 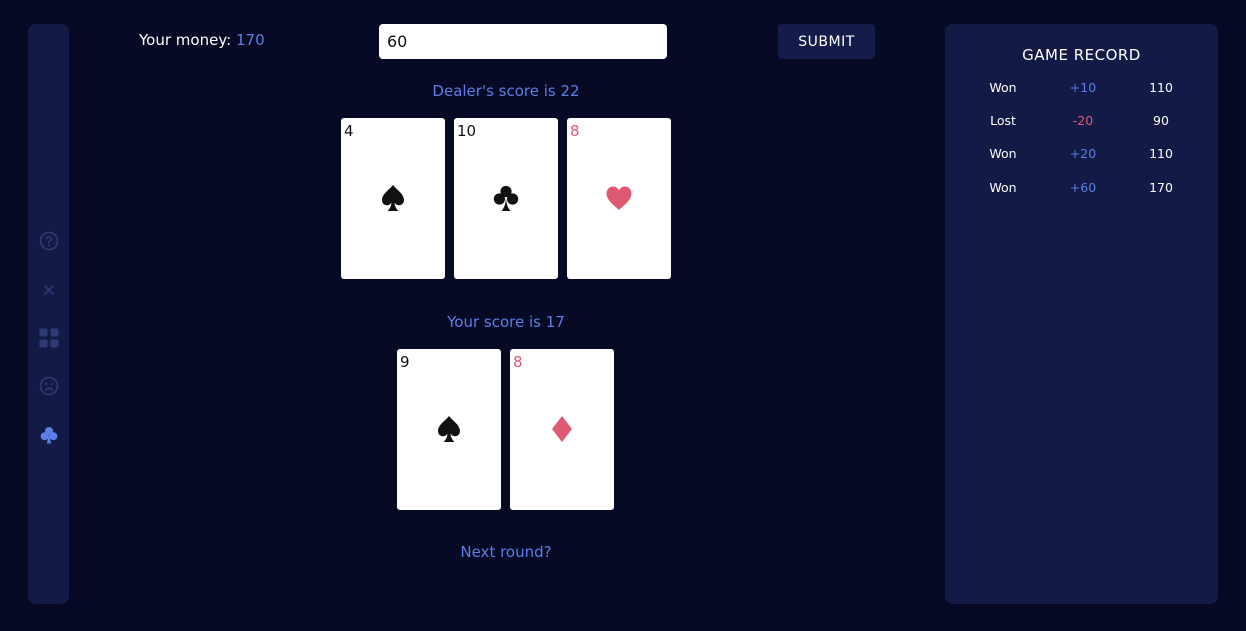 What do you see at coordinates (467, 131) in the screenshot?
I see `card-rank: 10` at bounding box center [467, 131].